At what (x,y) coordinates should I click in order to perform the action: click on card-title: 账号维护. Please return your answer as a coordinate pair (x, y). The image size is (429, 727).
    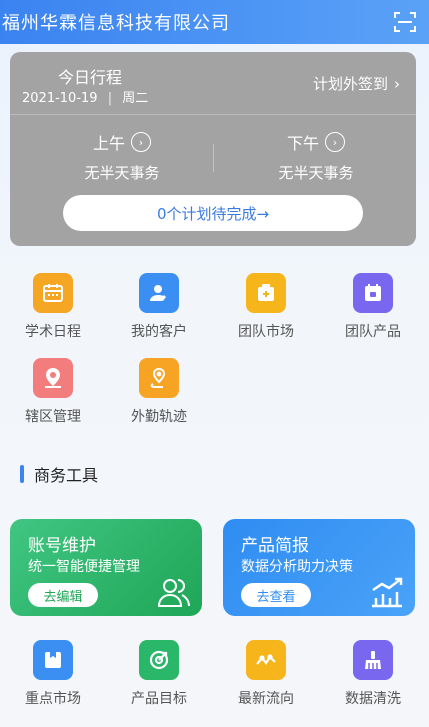
    Looking at the image, I should click on (62, 546).